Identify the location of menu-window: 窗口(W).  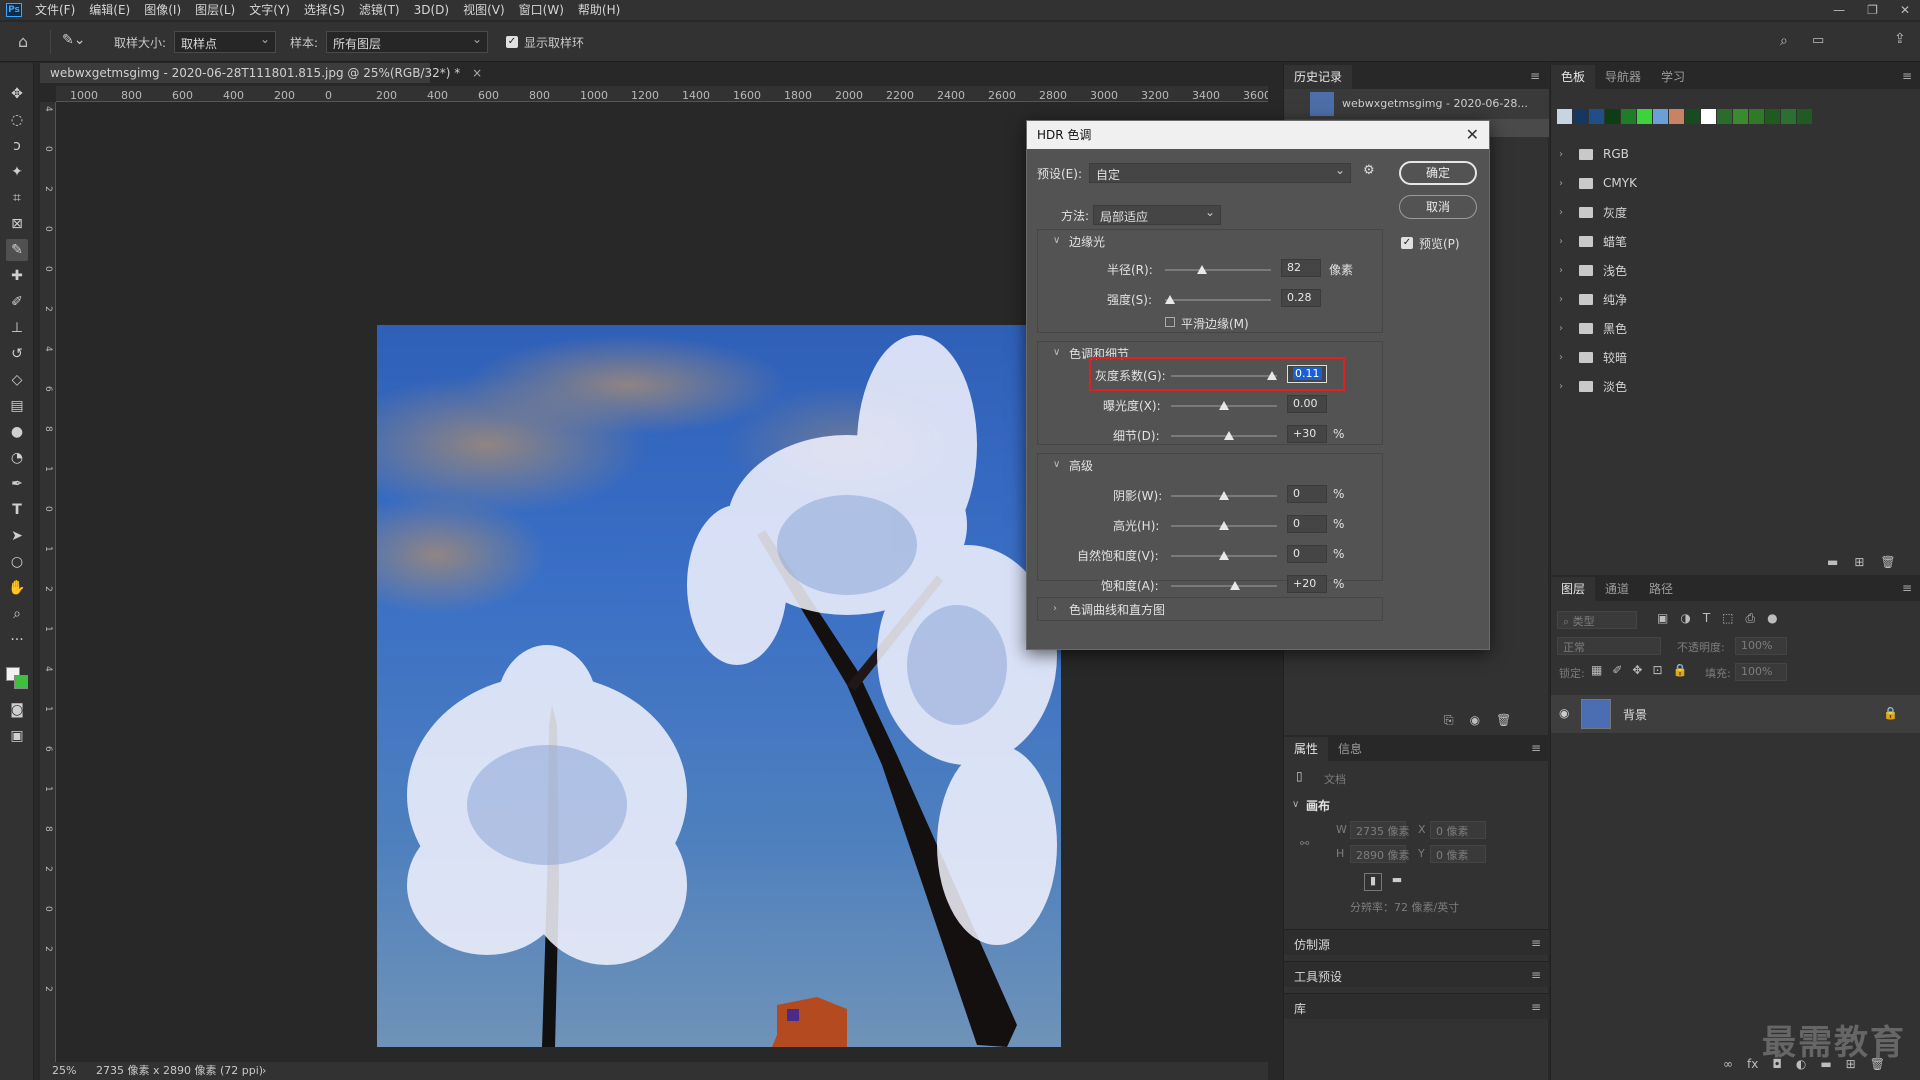
(541, 10).